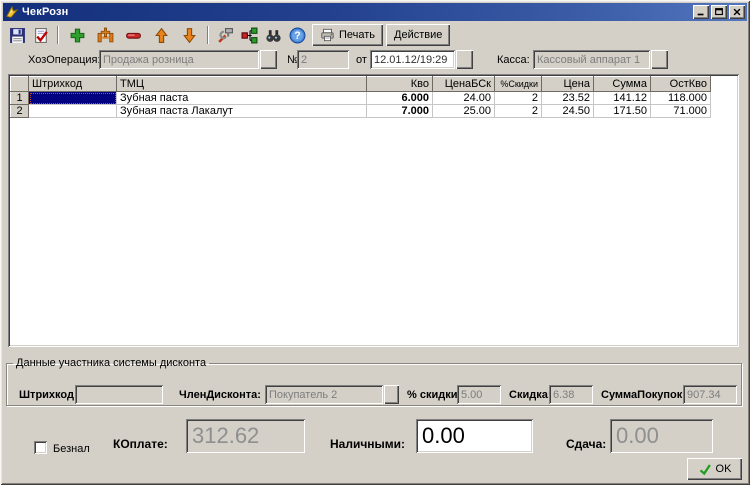 The width and height of the screenshot is (750, 485). What do you see at coordinates (327, 35) in the screenshot?
I see `printer-icon` at bounding box center [327, 35].